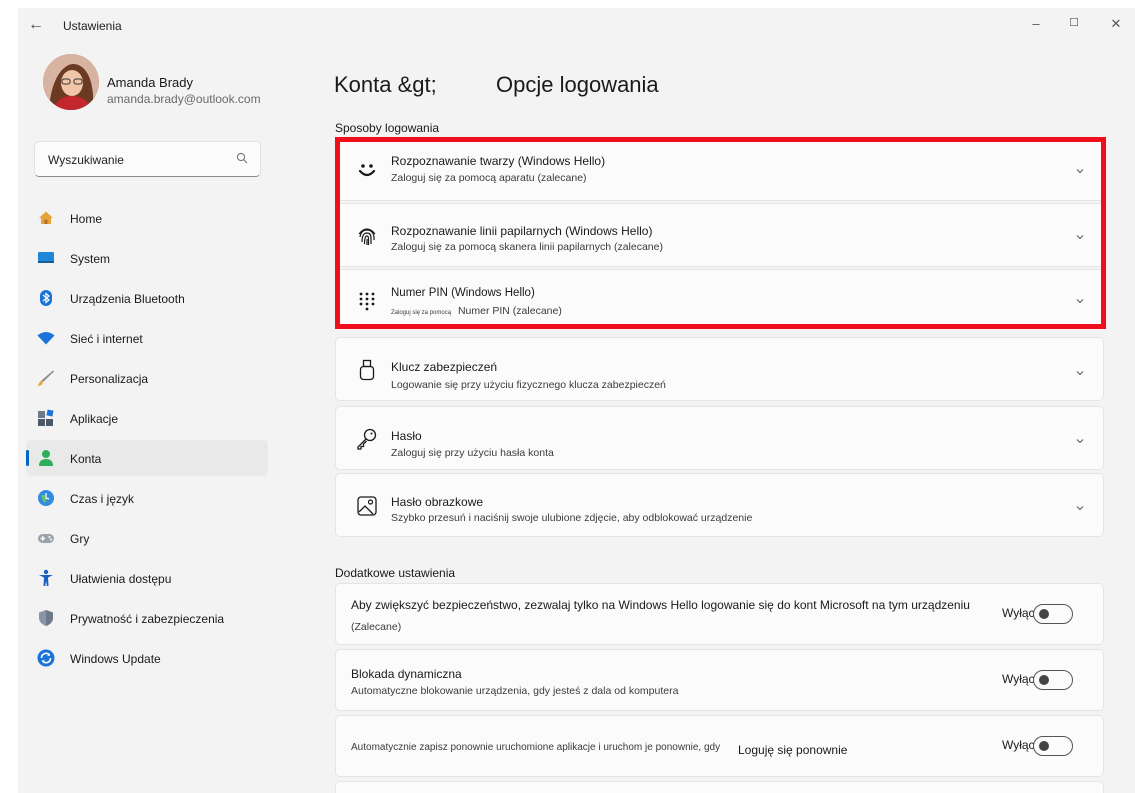  I want to click on sidebar-item-accessibility: Ułatwienia dostępu, so click(147, 578).